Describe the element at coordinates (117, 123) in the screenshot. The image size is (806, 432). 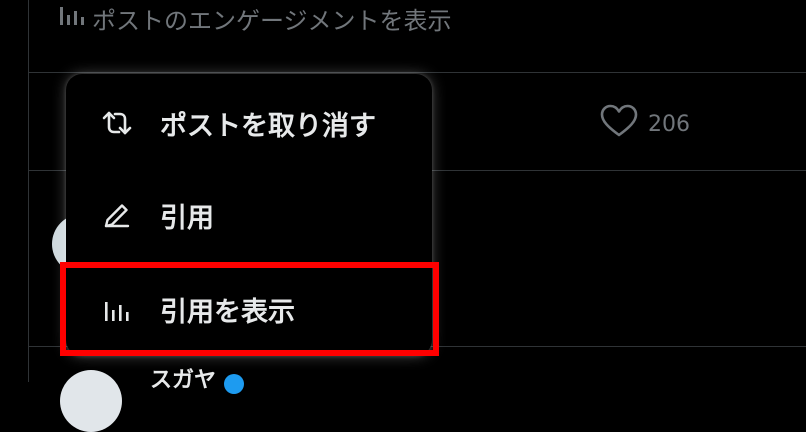
I see `undo-repost-icon` at that location.